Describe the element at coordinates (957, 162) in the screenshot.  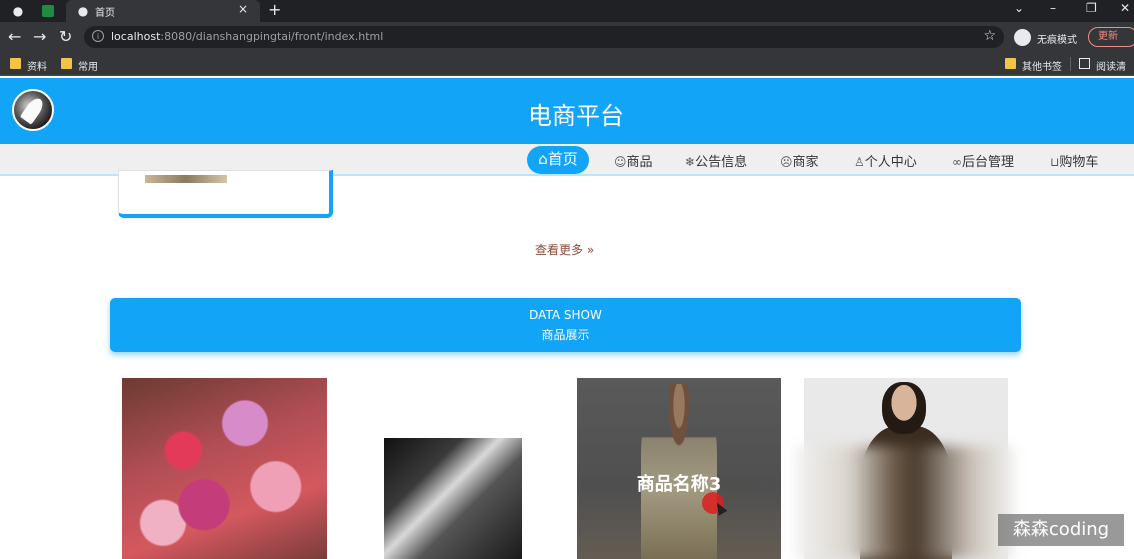
I see `link-icon: ∞` at that location.